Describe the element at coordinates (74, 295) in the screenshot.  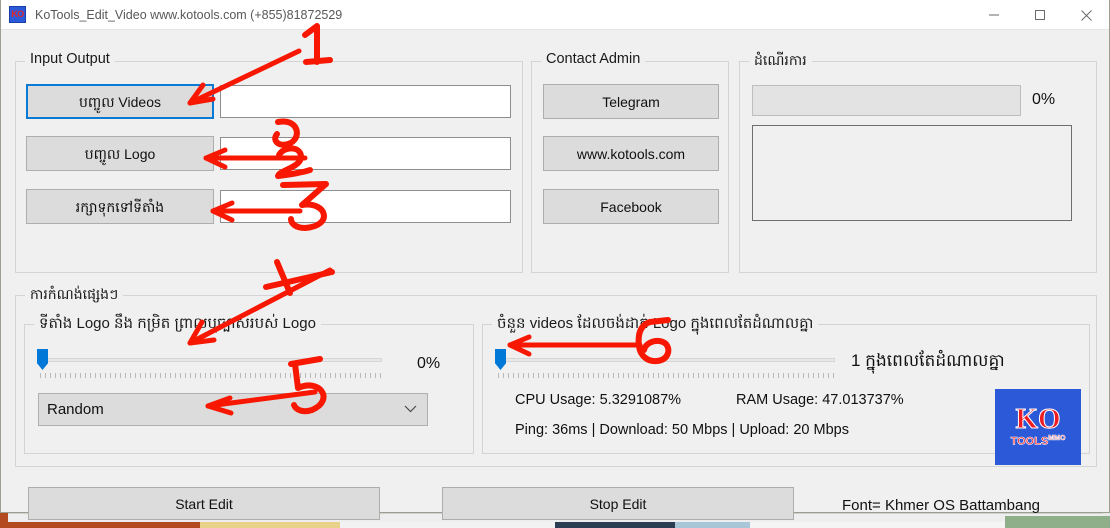
I see `group-settings-label: ការកំណង់ផ្សេងៗ` at that location.